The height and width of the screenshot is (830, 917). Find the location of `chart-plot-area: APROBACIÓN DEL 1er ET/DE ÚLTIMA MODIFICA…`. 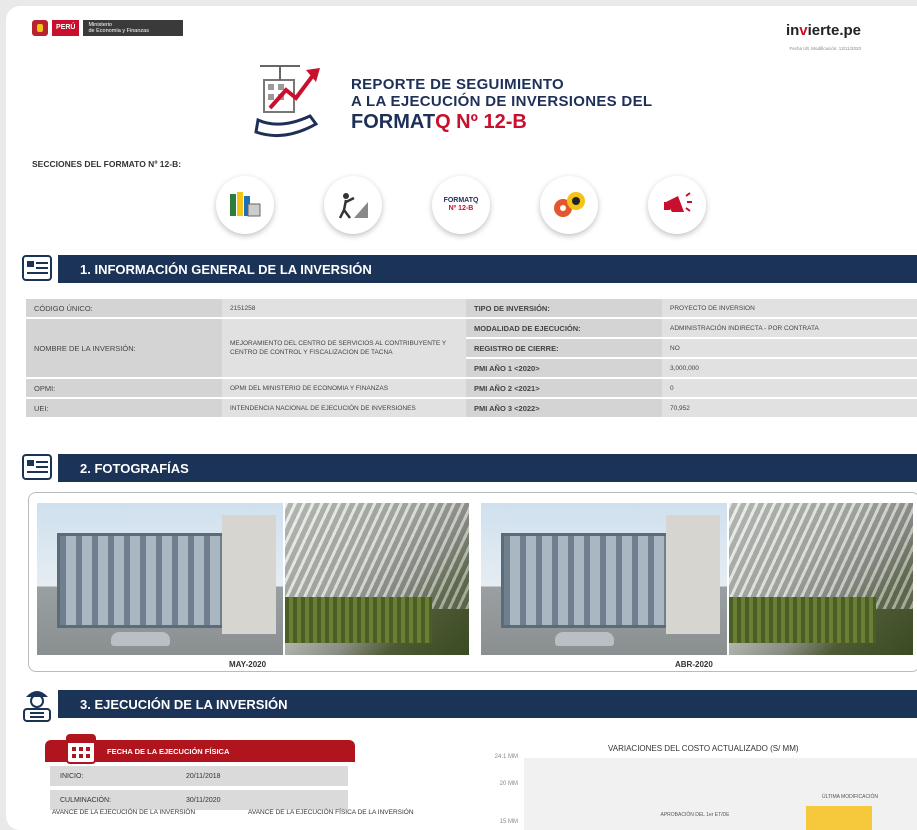

chart-plot-area: APROBACIÓN DEL 1er ET/DE ÚLTIMA MODIFICA… is located at coordinates (720, 794).